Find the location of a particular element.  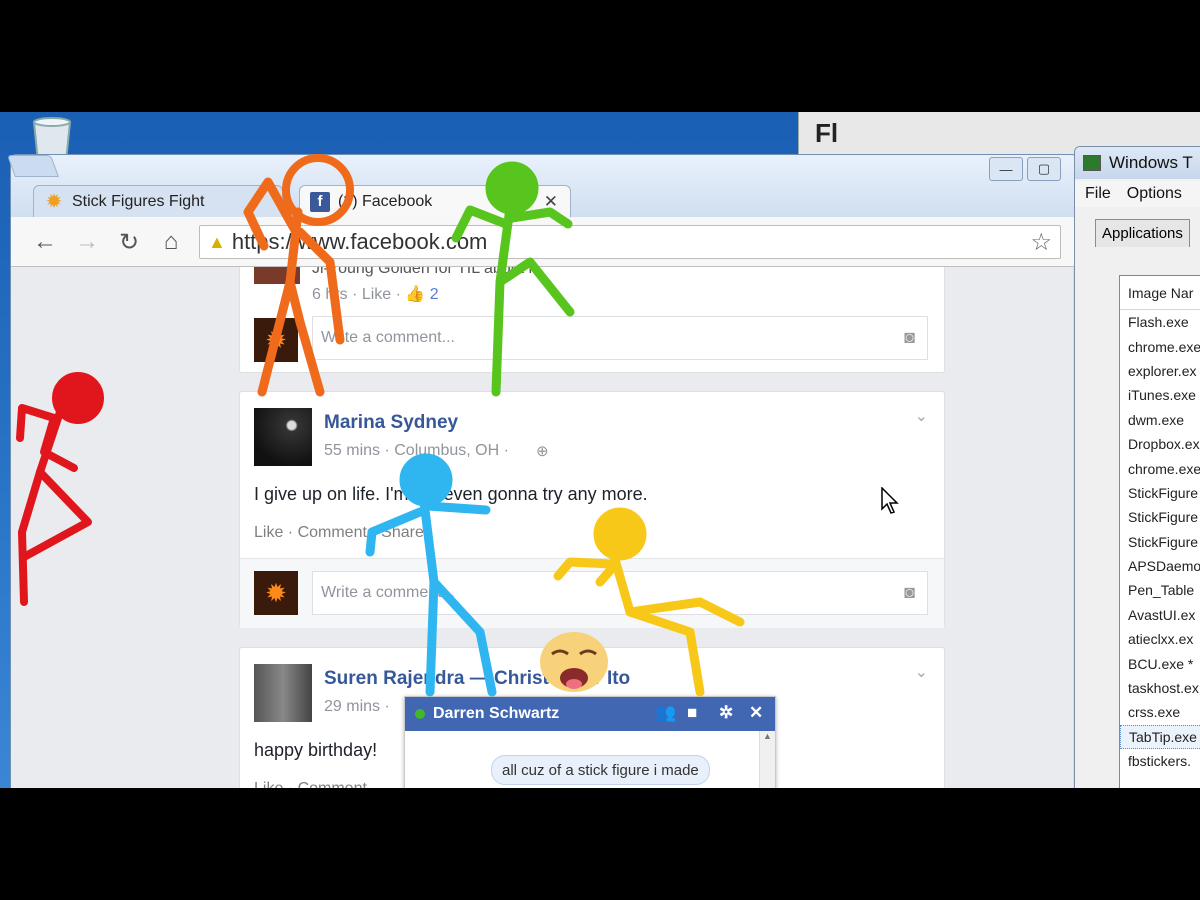

process-row: APSDaemo is located at coordinates (1160, 566).